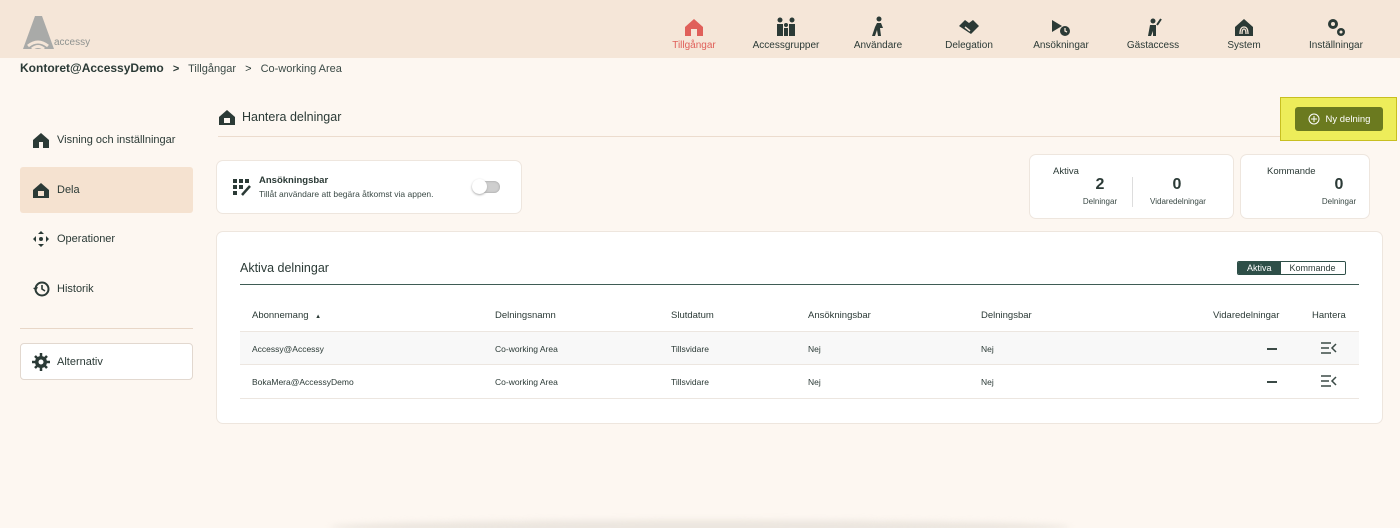 This screenshot has width=1400, height=528. What do you see at coordinates (279, 117) in the screenshot?
I see `page-title: Hantera delningar` at bounding box center [279, 117].